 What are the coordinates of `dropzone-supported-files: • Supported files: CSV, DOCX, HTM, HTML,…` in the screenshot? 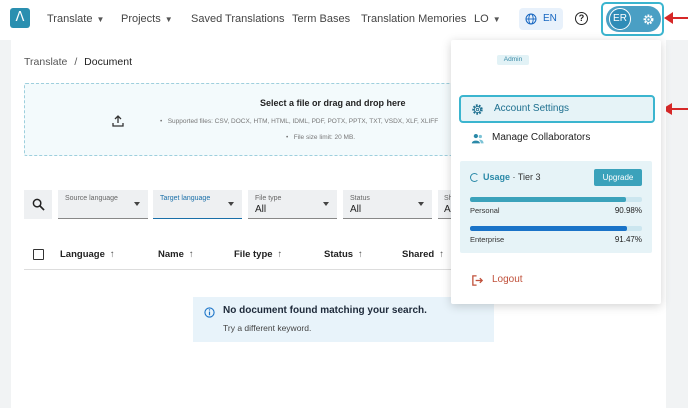 It's located at (299, 121).